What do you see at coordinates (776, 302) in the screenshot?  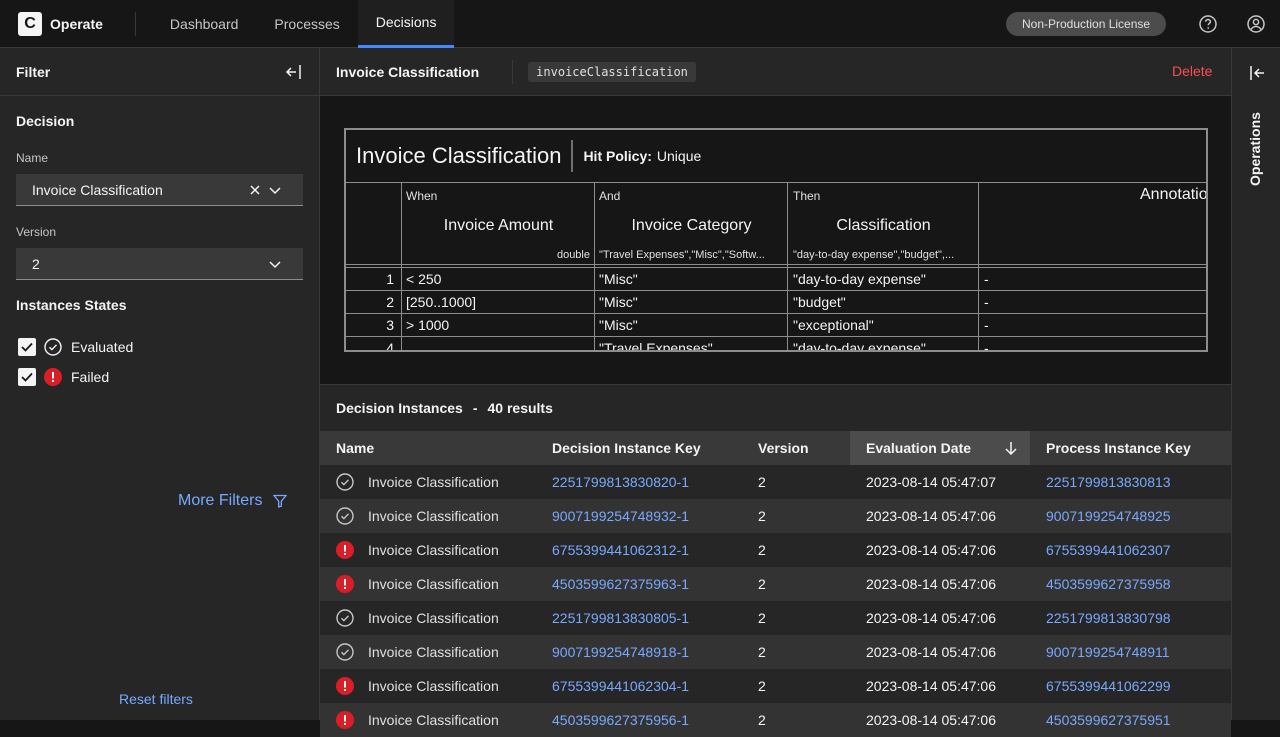 I see `rule-row: 2 [250..1000] "Misc" "budget" -` at bounding box center [776, 302].